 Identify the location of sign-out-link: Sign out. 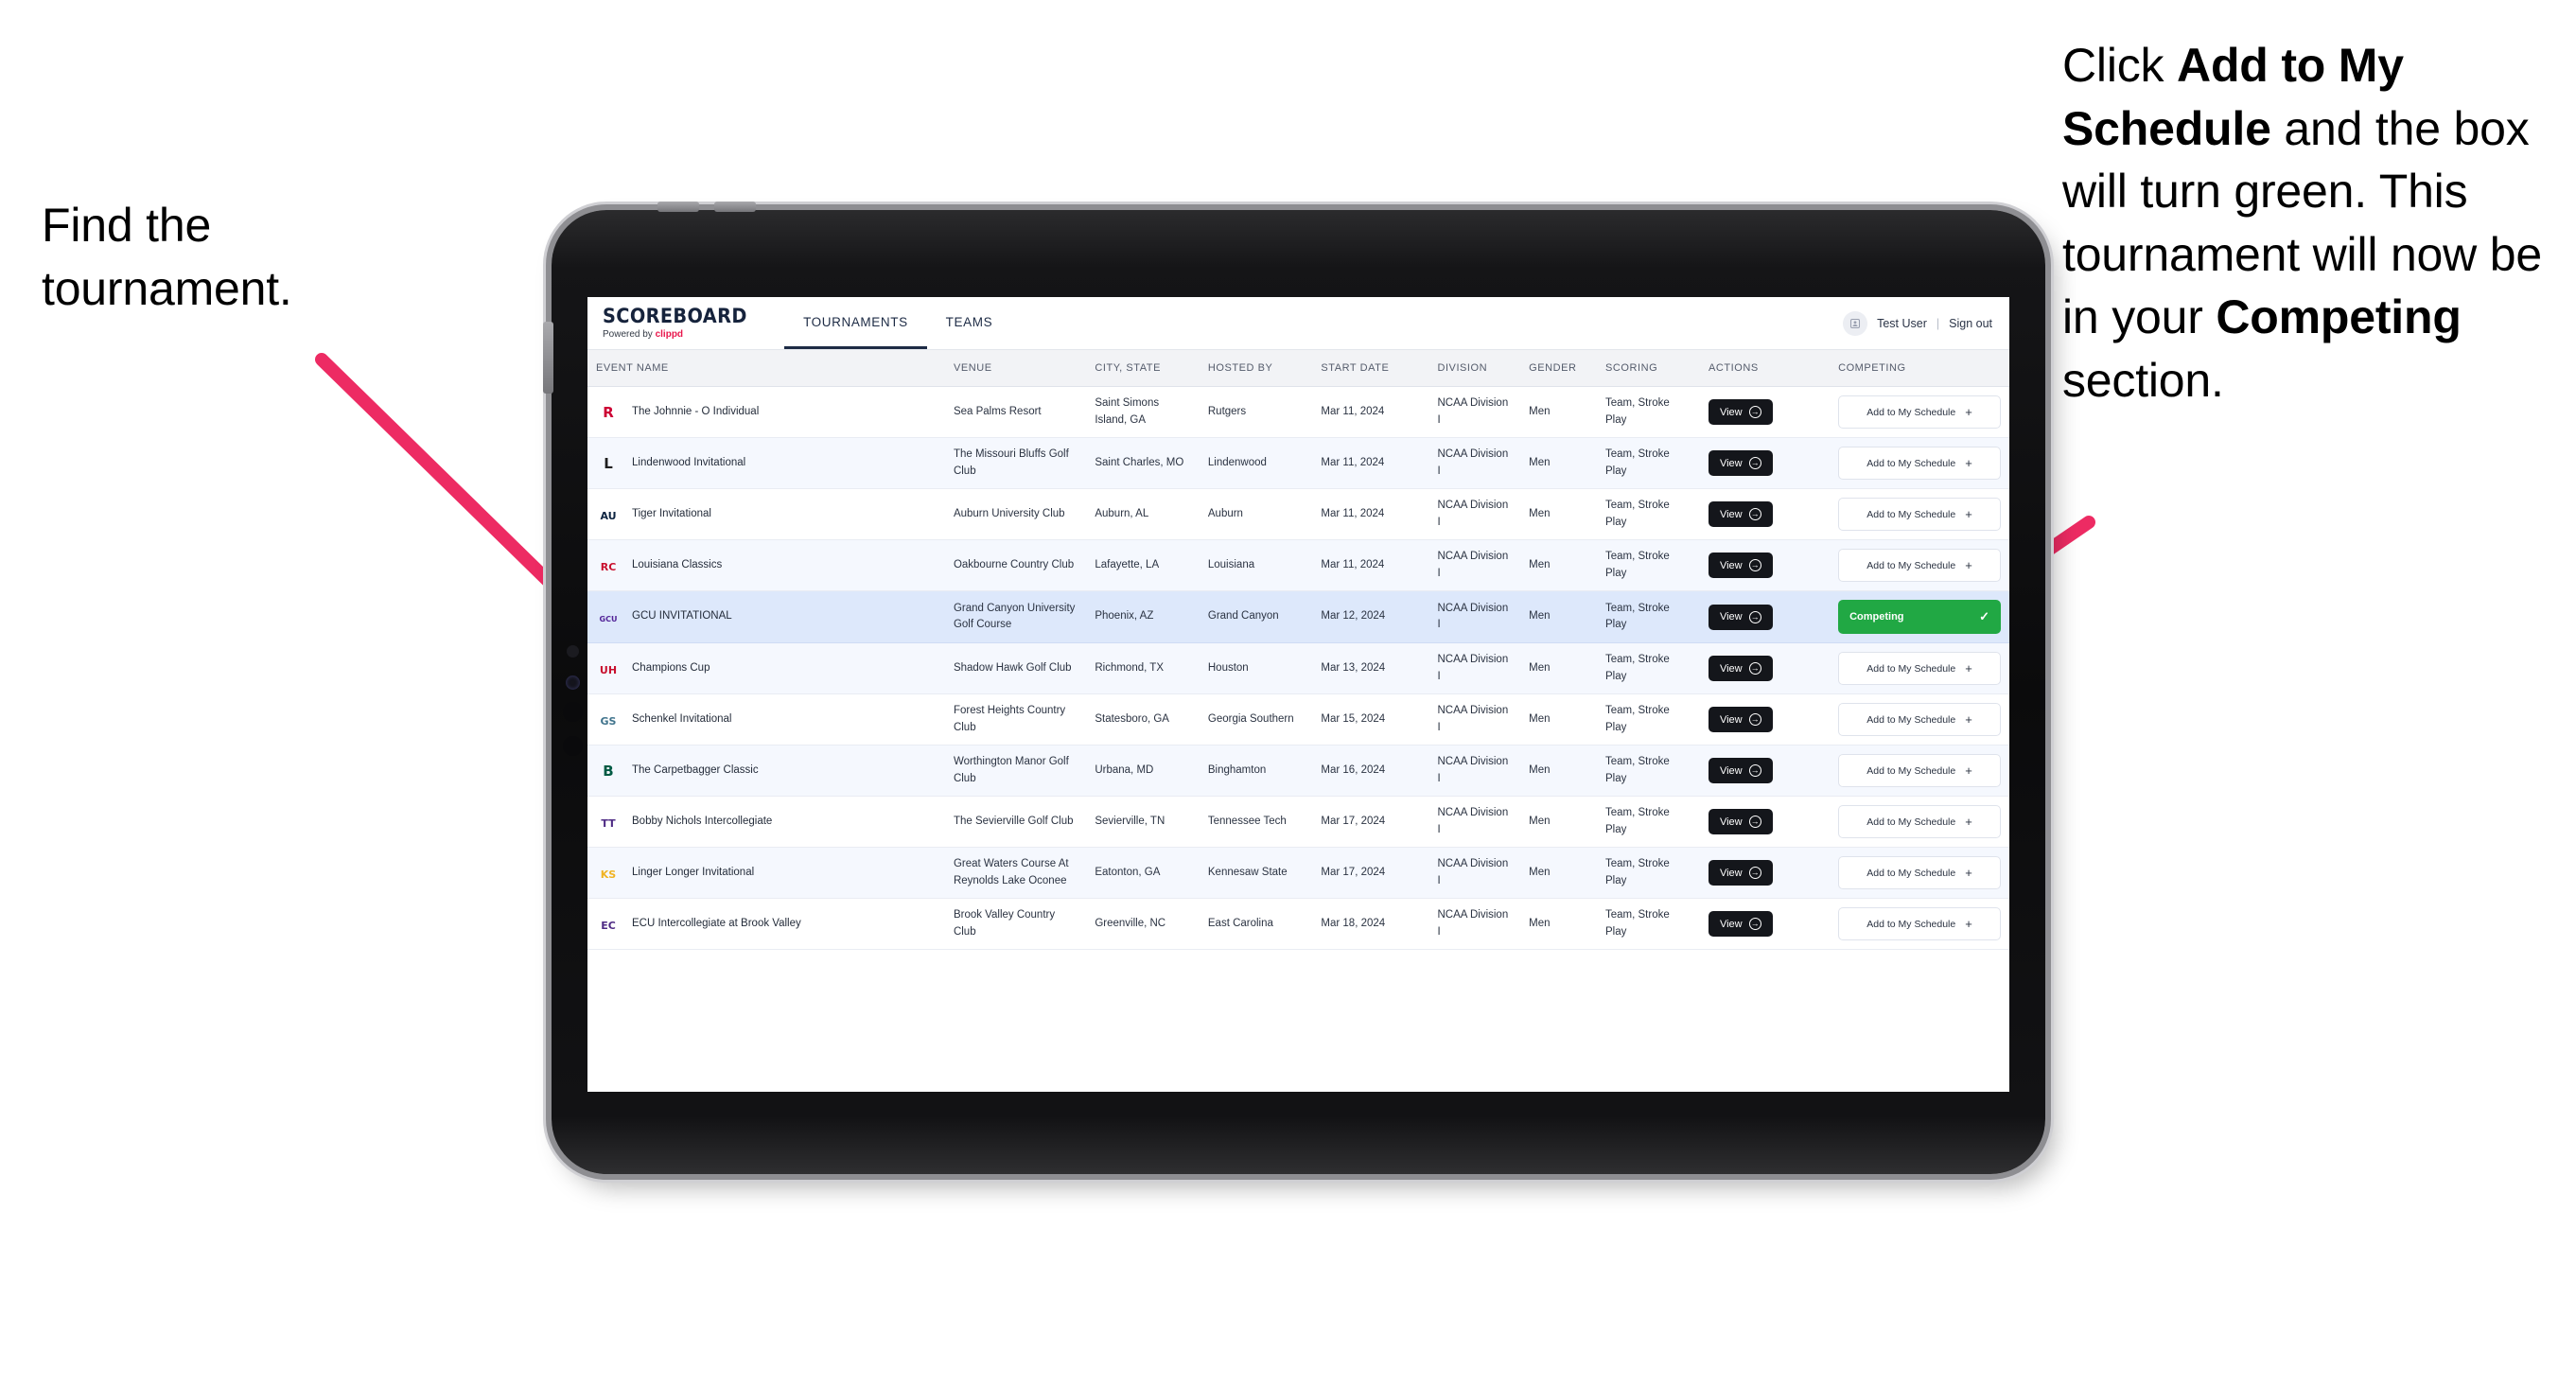
(1971, 323).